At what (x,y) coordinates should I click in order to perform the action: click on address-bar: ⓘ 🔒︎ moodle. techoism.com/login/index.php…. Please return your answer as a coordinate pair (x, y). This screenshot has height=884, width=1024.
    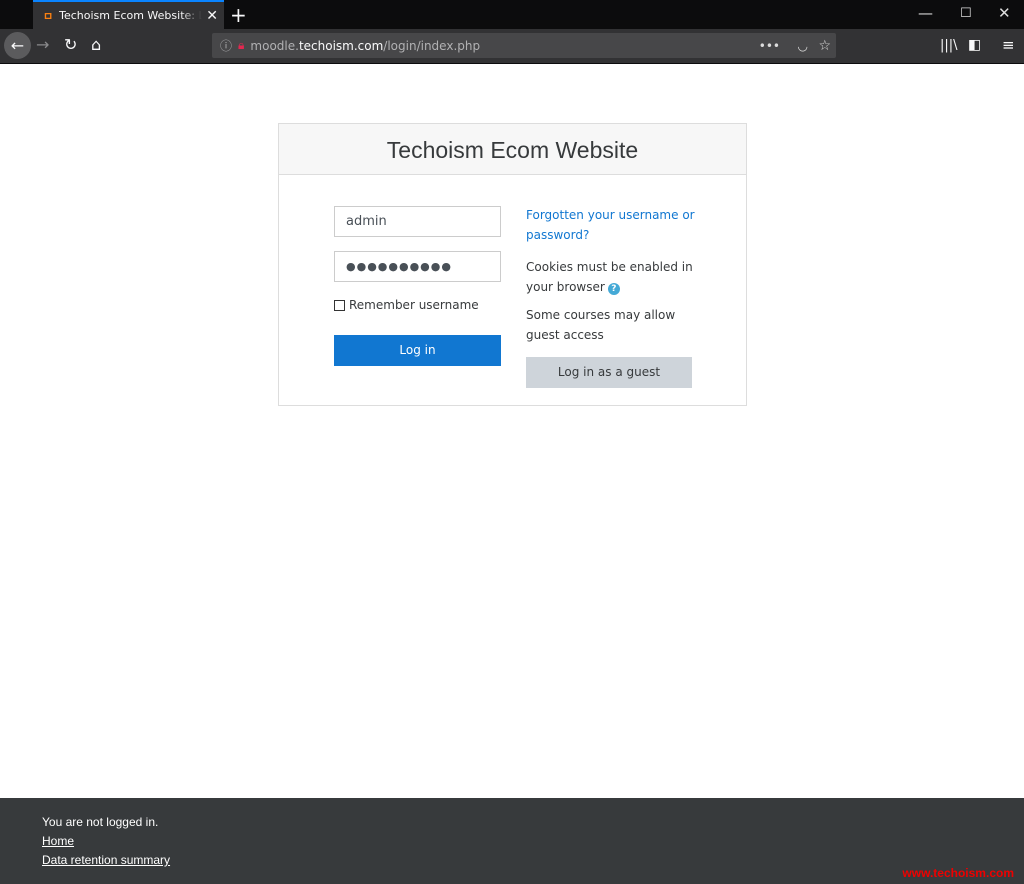
    Looking at the image, I should click on (524, 45).